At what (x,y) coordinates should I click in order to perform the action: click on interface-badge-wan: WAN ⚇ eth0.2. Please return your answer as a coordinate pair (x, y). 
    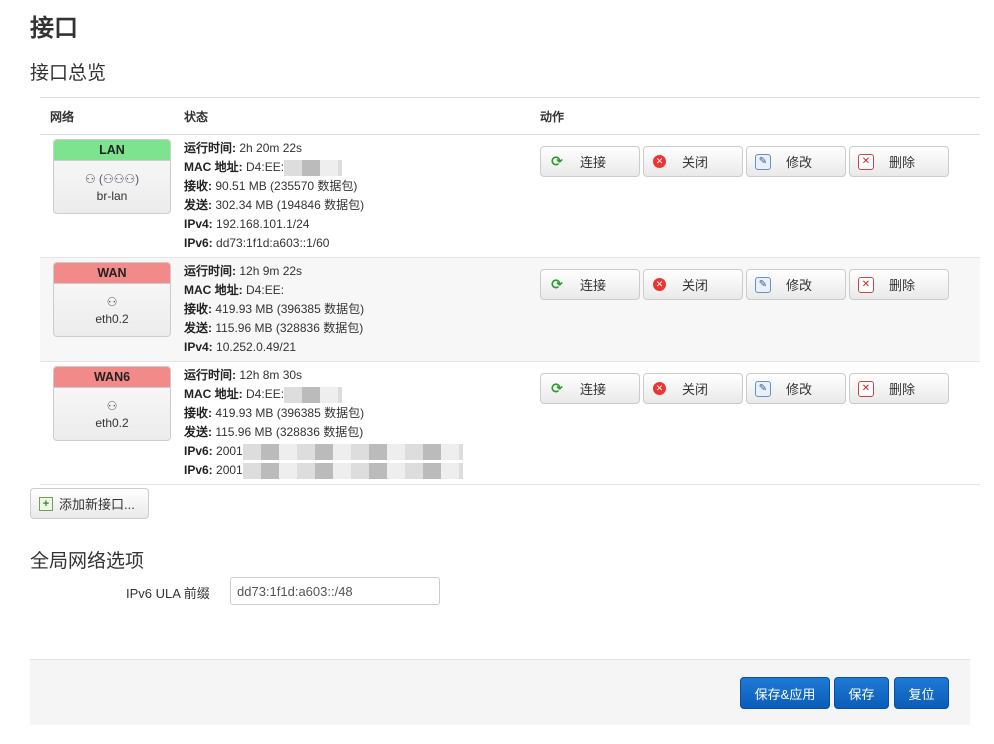
    Looking at the image, I should click on (112, 299).